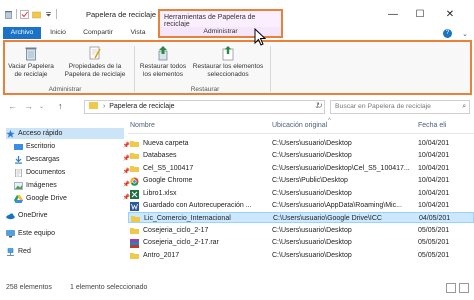 The width and height of the screenshot is (474, 300). Describe the element at coordinates (134, 69) in the screenshot. I see `ribbon-group-separator` at that location.